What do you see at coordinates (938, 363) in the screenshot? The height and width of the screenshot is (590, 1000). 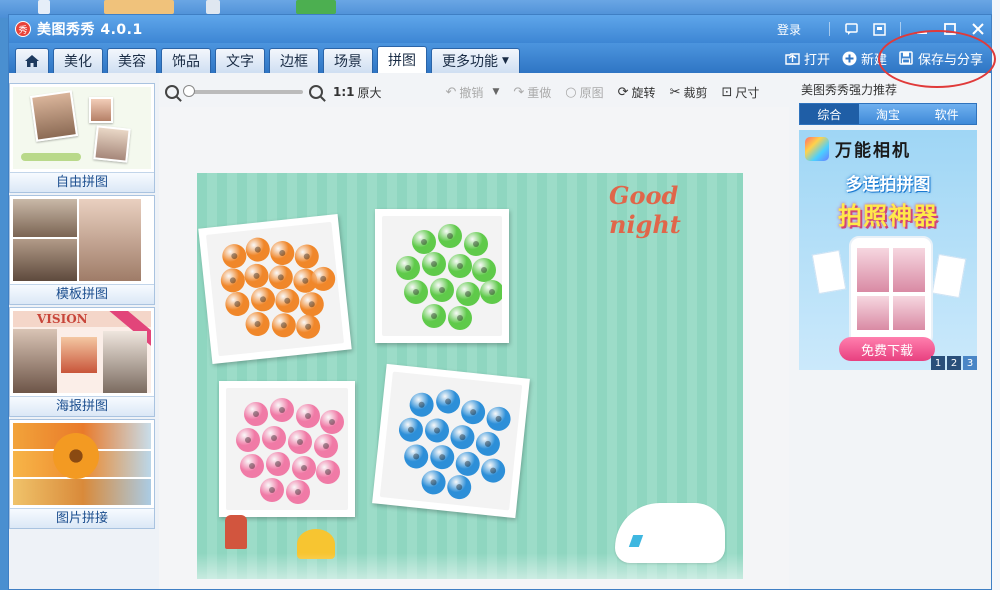 I see `ad-page-1: 1` at bounding box center [938, 363].